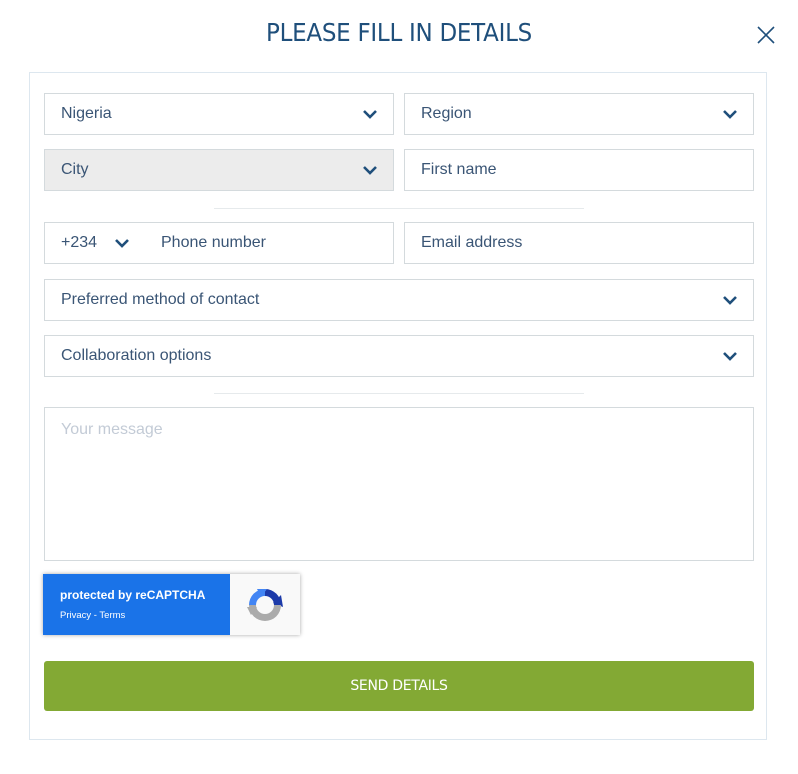 The width and height of the screenshot is (798, 774). I want to click on close-button, so click(766, 35).